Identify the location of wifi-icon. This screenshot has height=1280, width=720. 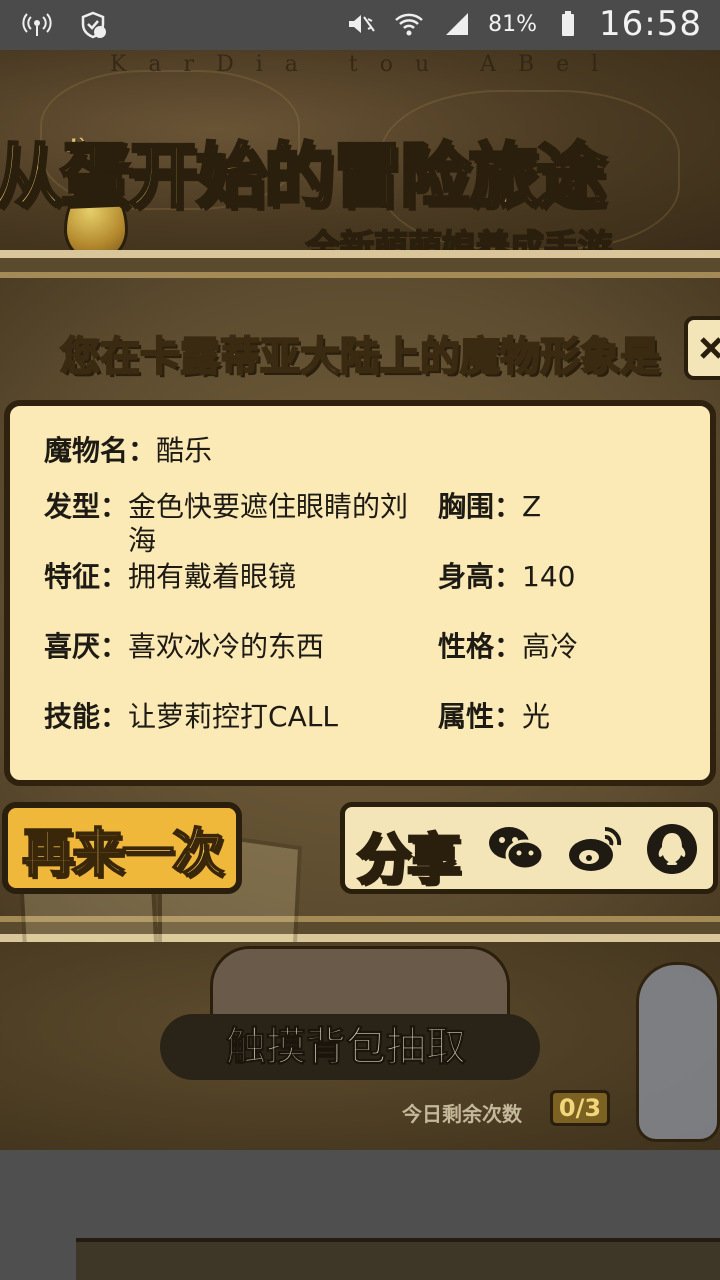
(409, 24).